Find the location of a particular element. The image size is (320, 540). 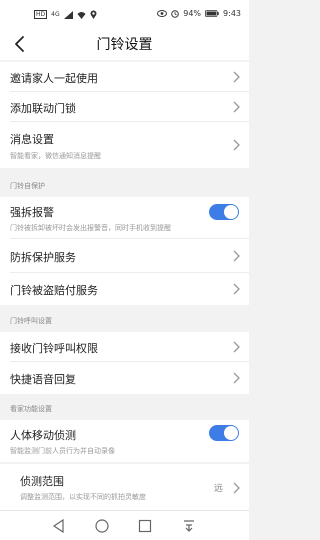

status-bar: HD 4G 94% 9:43 is located at coordinates (124, 14).